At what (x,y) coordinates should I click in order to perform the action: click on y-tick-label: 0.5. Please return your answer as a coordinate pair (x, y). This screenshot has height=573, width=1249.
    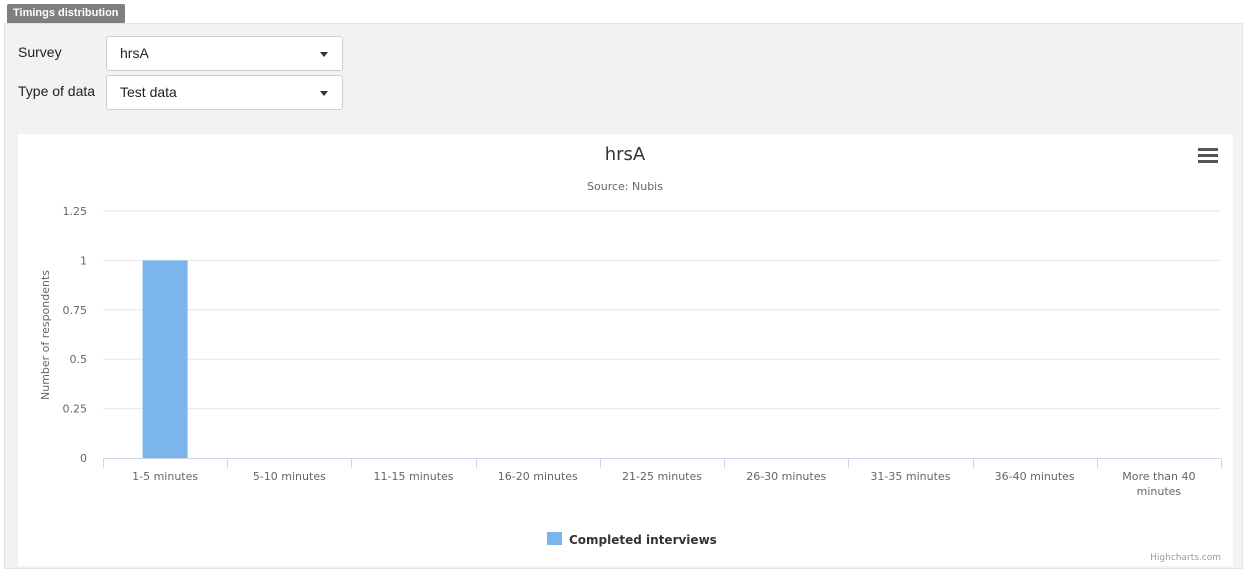
    Looking at the image, I should click on (79, 359).